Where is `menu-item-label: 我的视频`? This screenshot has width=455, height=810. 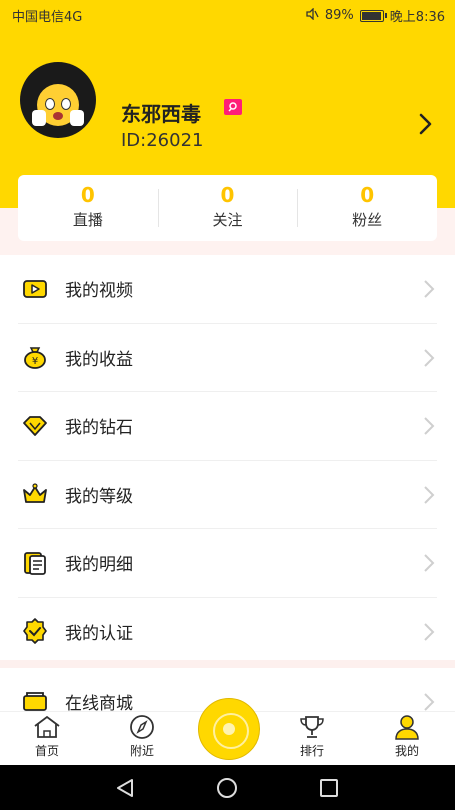 menu-item-label: 我的视频 is located at coordinates (99, 291).